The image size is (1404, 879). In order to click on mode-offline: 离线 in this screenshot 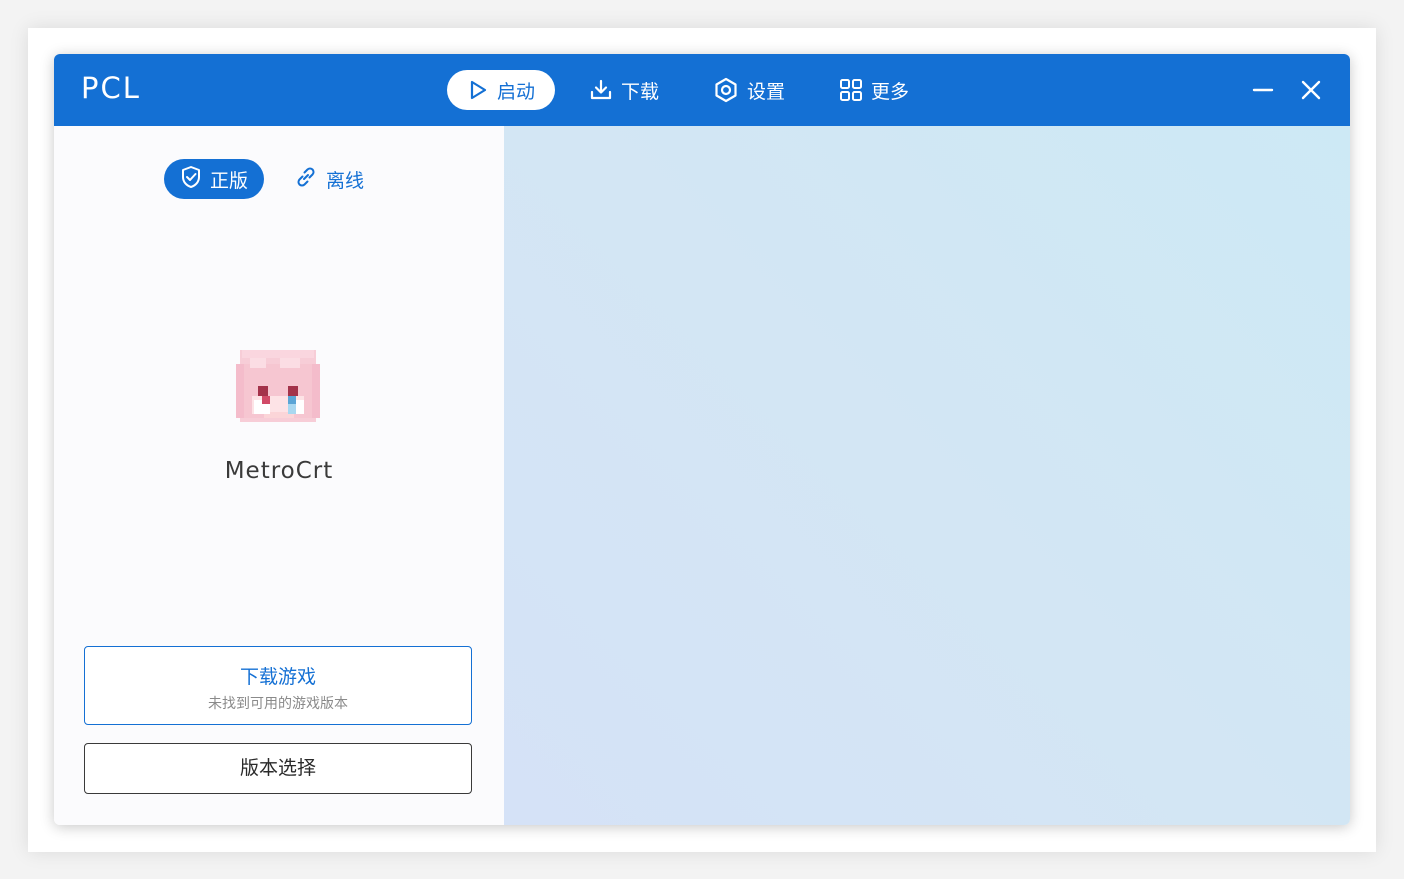, I will do `click(329, 179)`.